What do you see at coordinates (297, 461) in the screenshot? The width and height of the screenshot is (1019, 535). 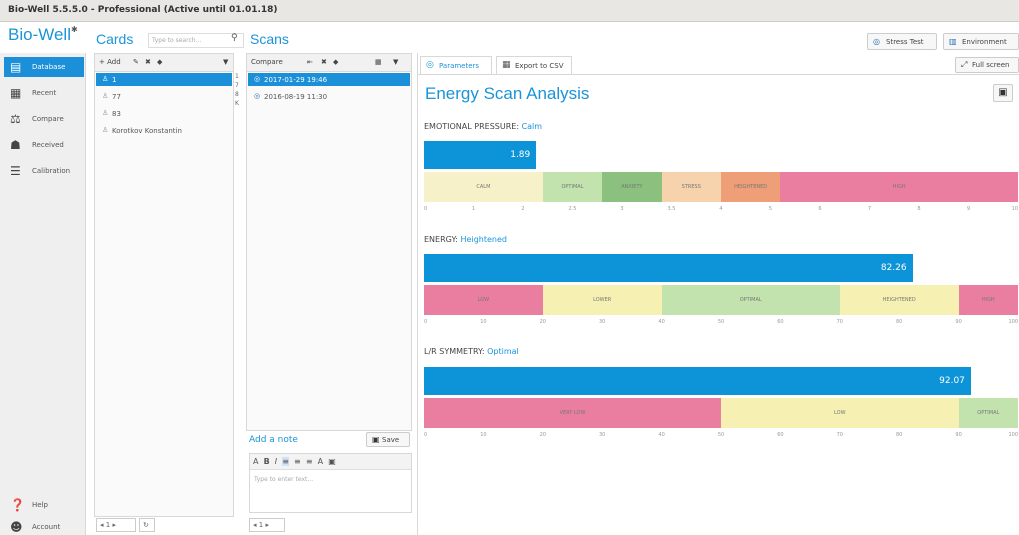 I see `align-center-icon: ≡` at bounding box center [297, 461].